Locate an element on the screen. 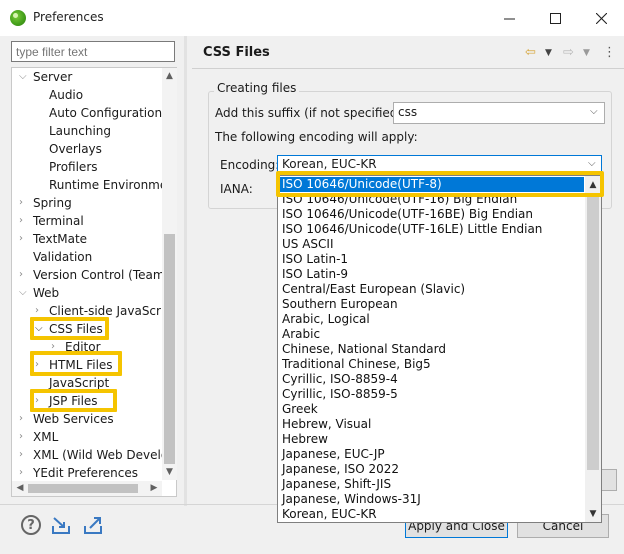 The image size is (624, 554). forward-arrow-icon: ⇨ is located at coordinates (568, 53).